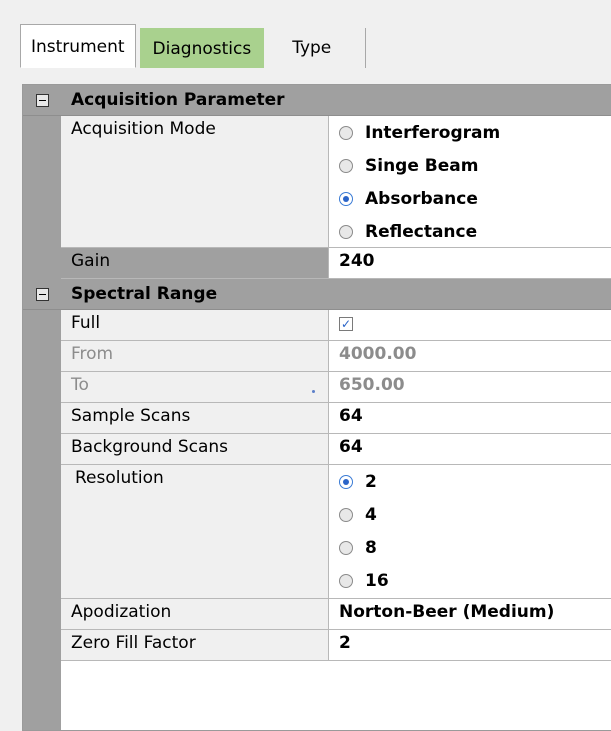 The height and width of the screenshot is (731, 611). I want to click on property-name: Zero Fill Factor, so click(195, 645).